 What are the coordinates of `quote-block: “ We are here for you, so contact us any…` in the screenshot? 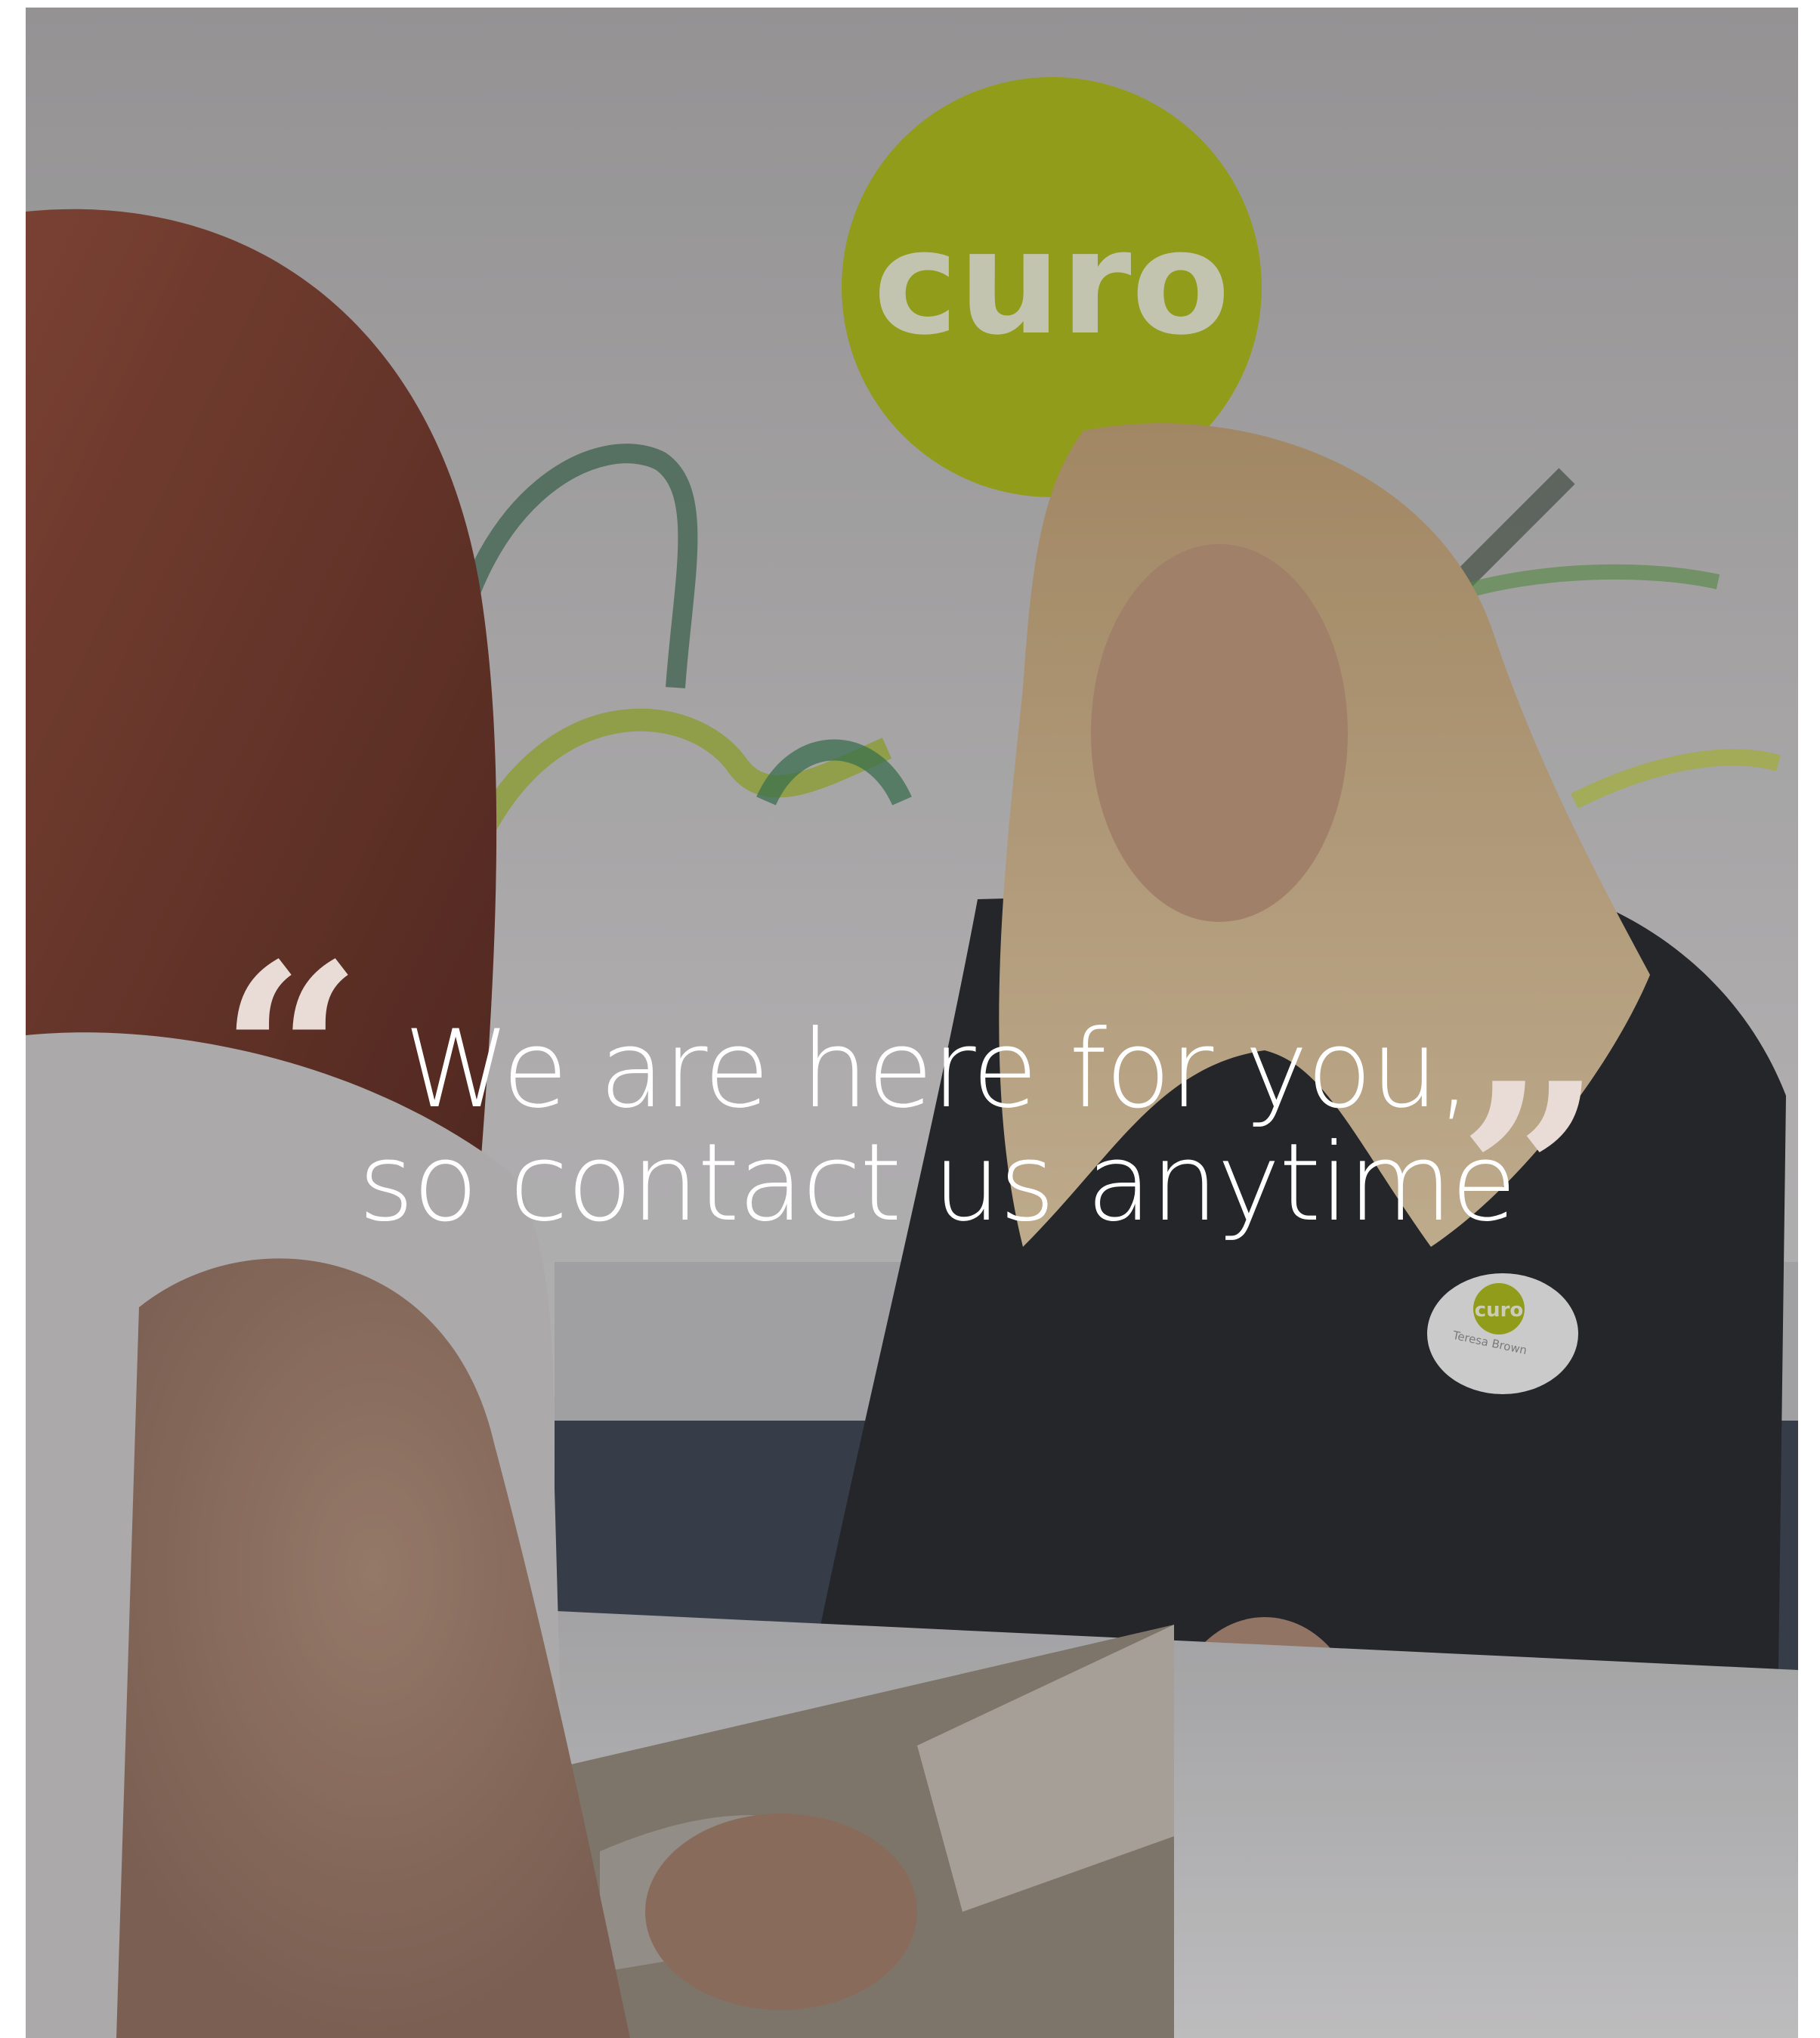 It's located at (937, 1115).